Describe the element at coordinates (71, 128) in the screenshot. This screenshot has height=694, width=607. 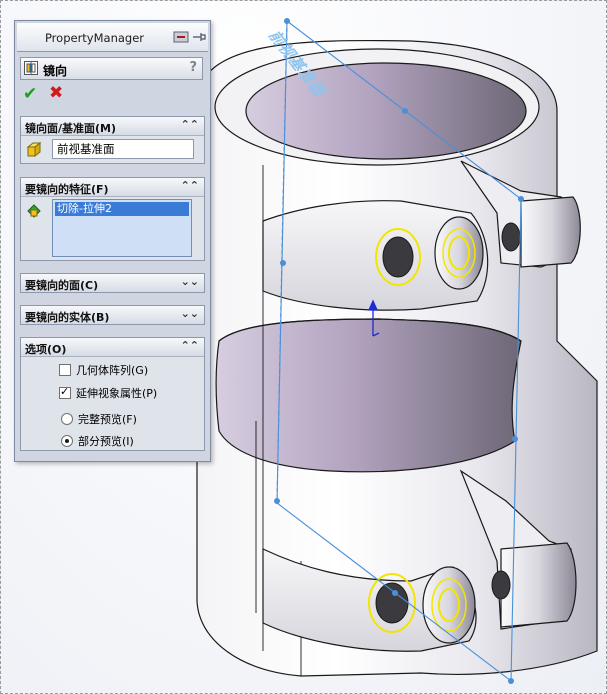
I see `section-label: 镜向面/基准面(M)` at that location.